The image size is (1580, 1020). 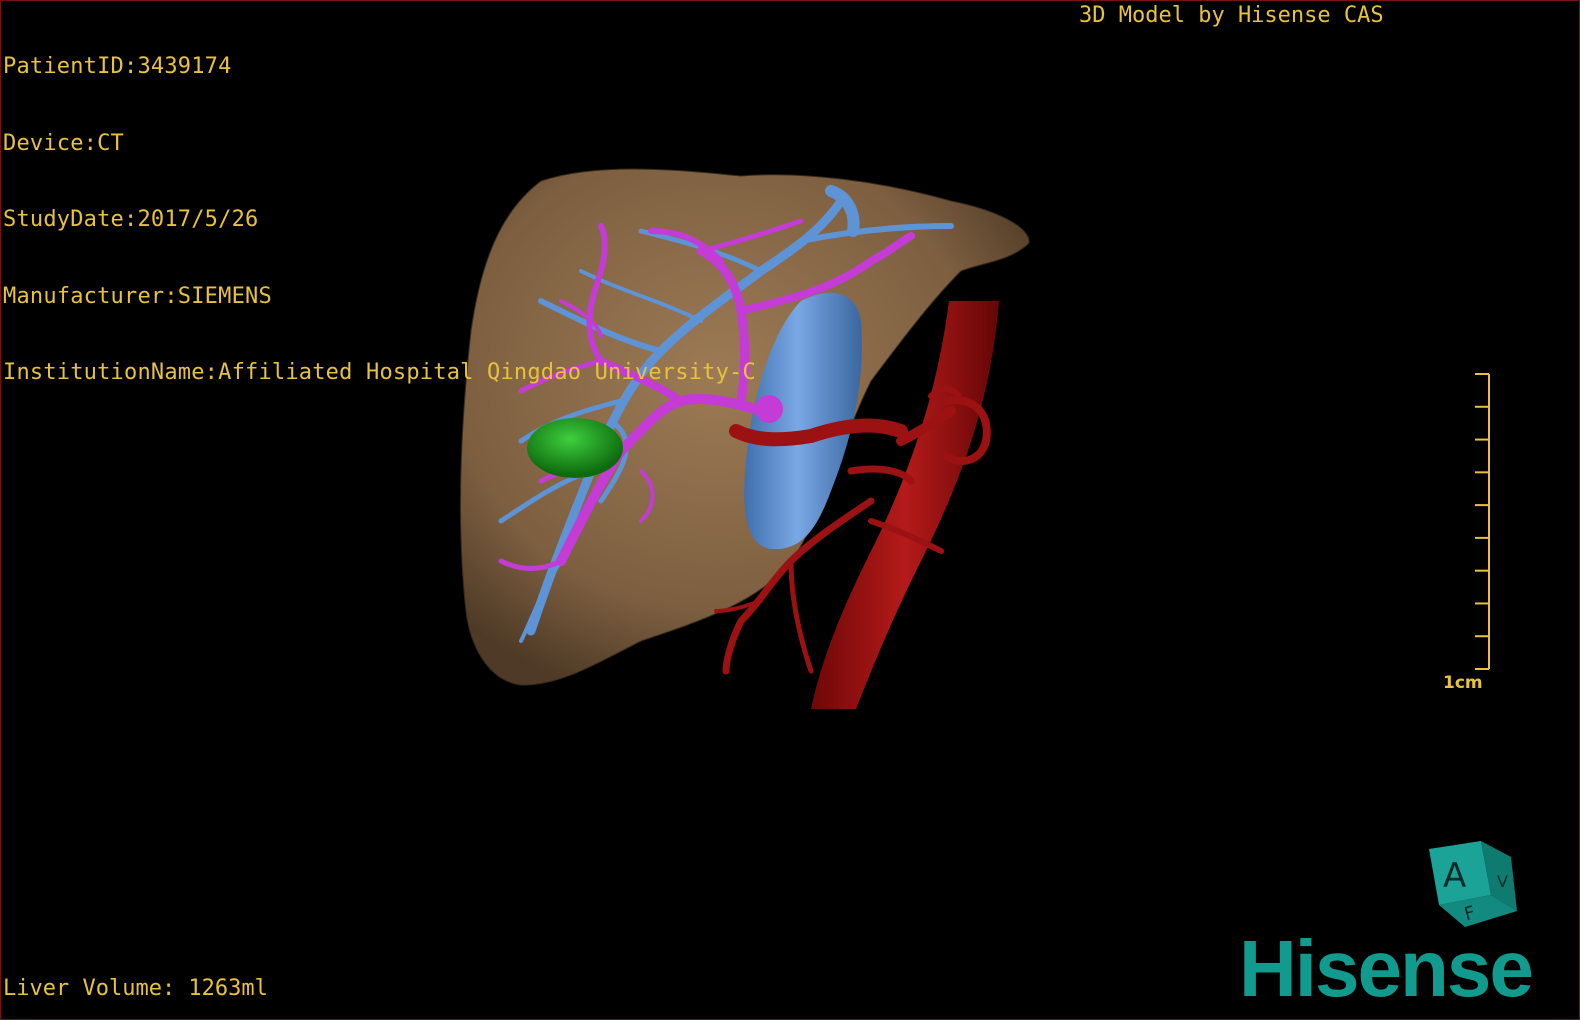 I want to click on device: Device:CT, so click(x=64, y=143).